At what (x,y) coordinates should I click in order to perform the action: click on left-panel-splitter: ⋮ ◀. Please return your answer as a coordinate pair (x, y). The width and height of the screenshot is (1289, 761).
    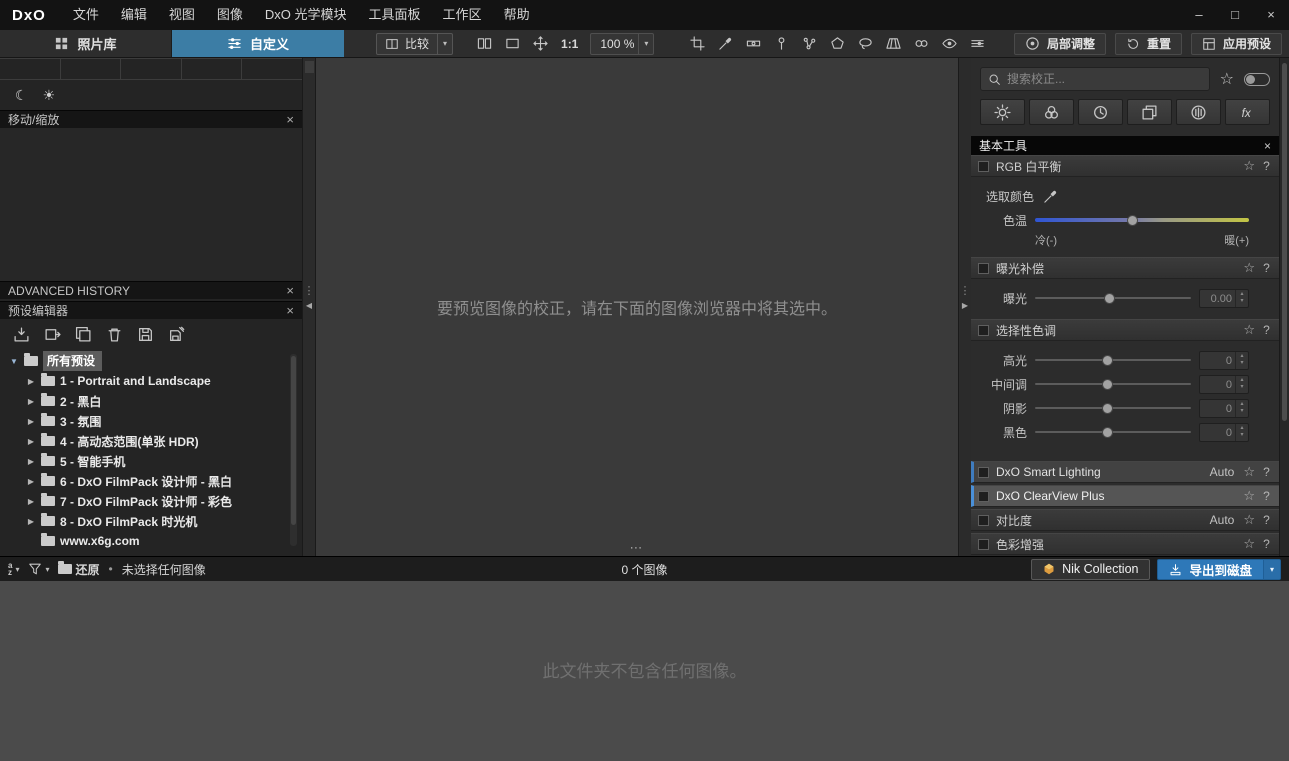
    Looking at the image, I should click on (309, 307).